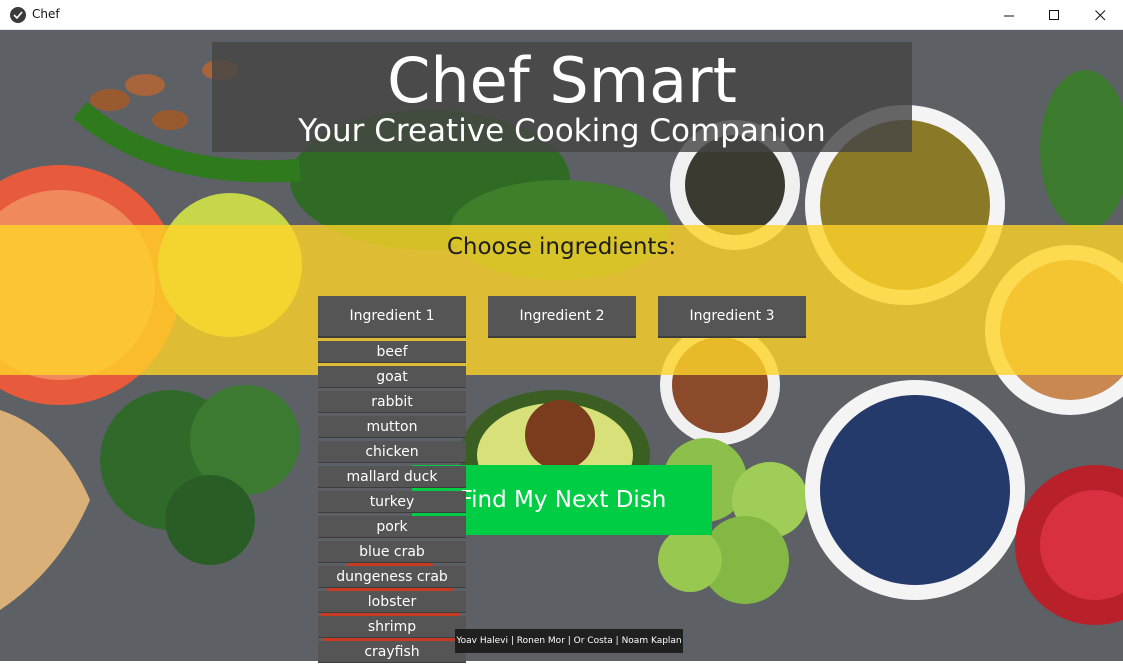 Image resolution: width=1123 pixels, height=666 pixels. I want to click on dropdown-option: rabbit, so click(392, 402).